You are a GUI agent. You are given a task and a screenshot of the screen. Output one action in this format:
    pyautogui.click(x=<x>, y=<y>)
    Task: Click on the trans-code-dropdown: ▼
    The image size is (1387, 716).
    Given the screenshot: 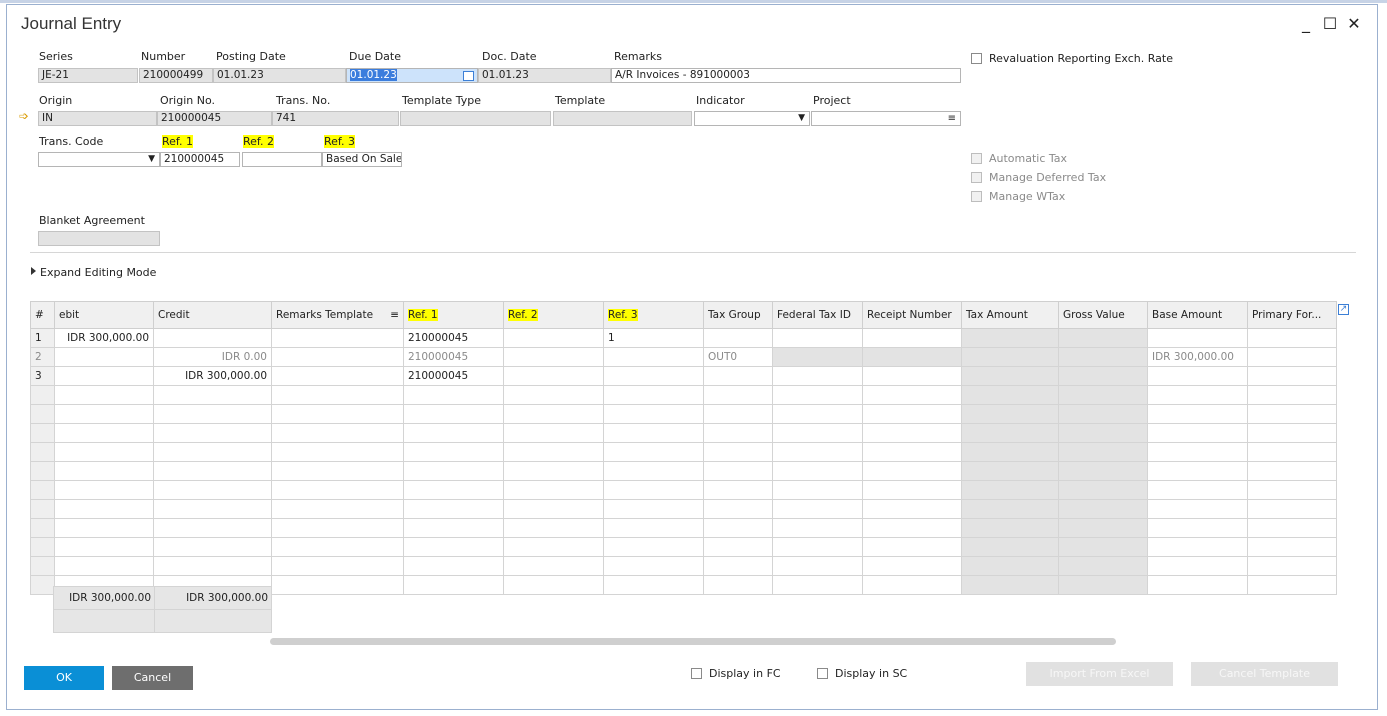 What is the action you would take?
    pyautogui.click(x=99, y=159)
    